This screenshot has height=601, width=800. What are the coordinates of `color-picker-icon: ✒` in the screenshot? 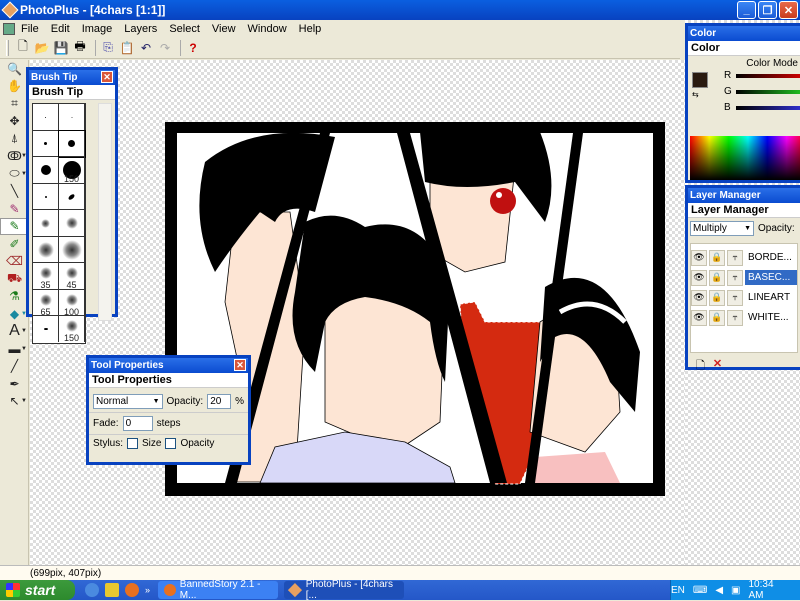 It's located at (14, 384).